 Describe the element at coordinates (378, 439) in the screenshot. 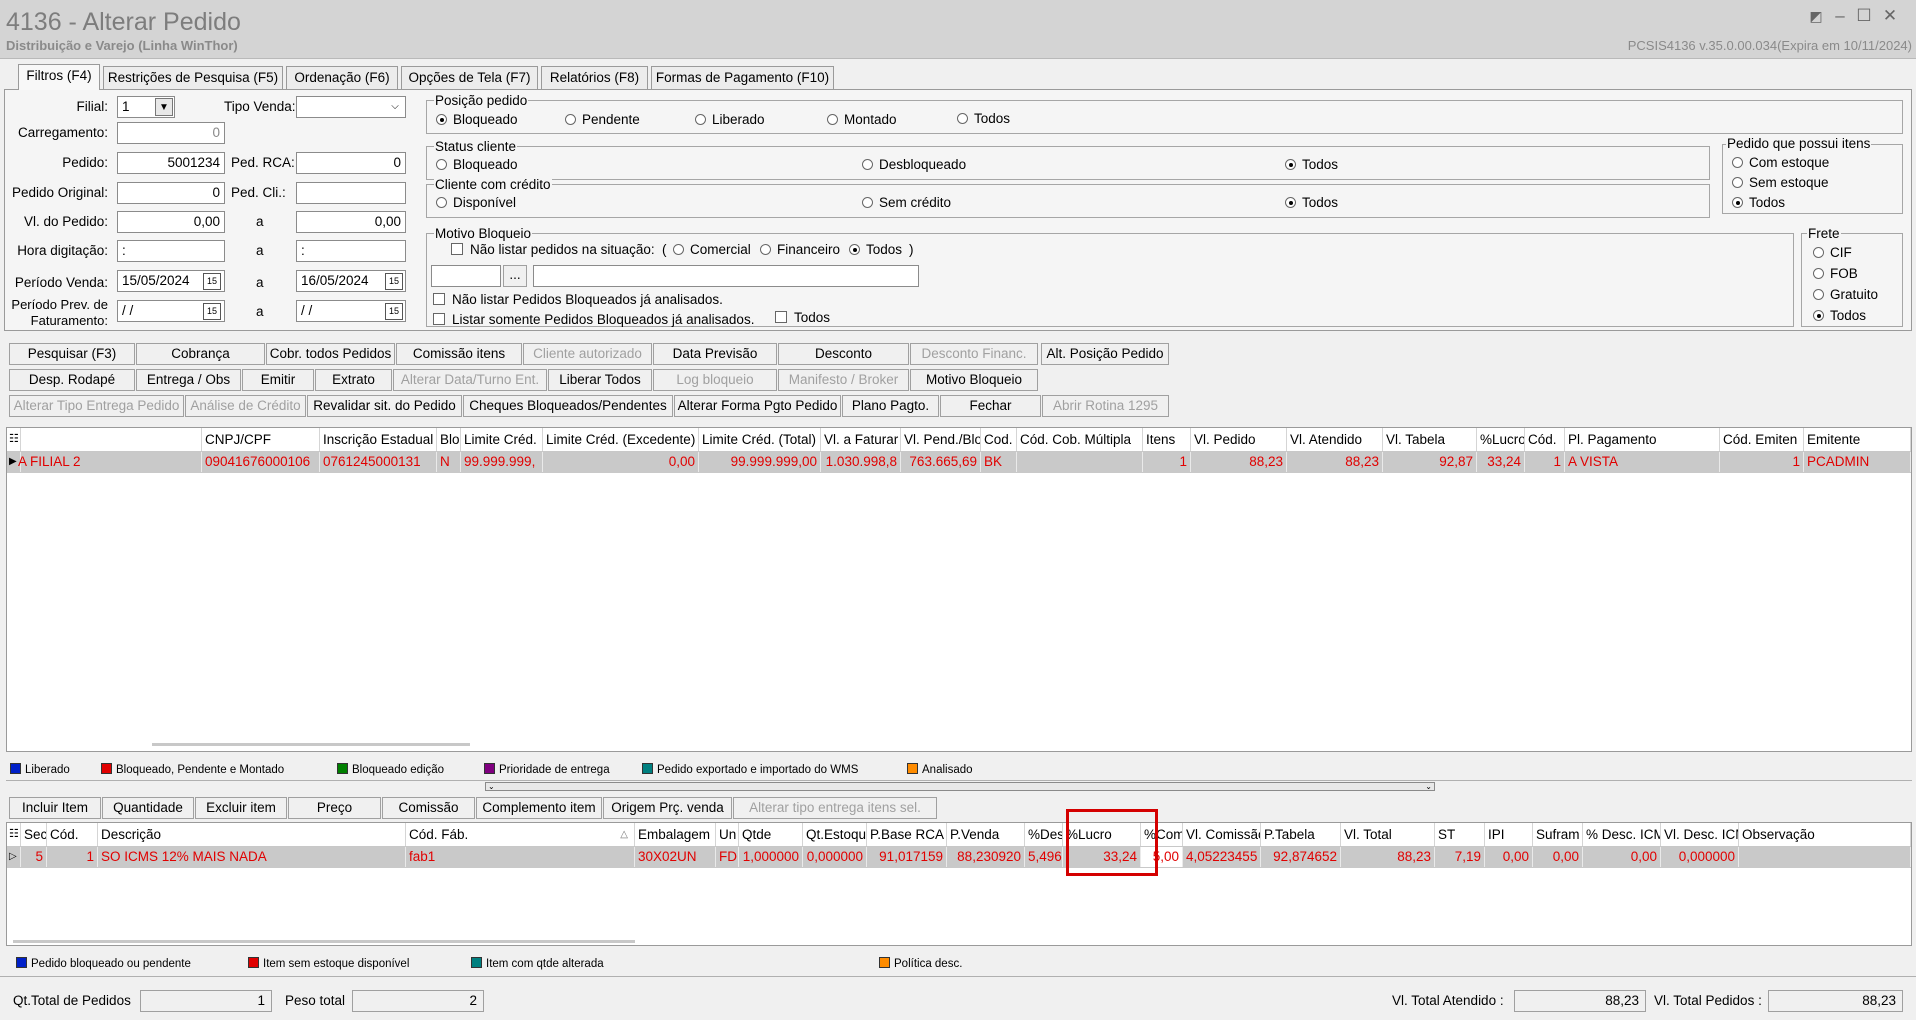

I see `orders-header-cell: Inscrição Estadual` at that location.